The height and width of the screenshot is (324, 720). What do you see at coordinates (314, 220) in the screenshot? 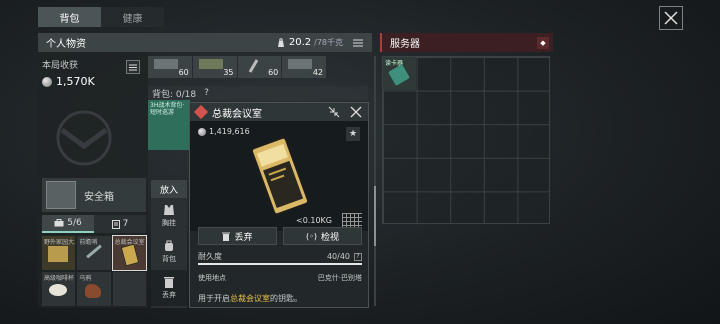
I see `item-weight: <0.10KG` at bounding box center [314, 220].